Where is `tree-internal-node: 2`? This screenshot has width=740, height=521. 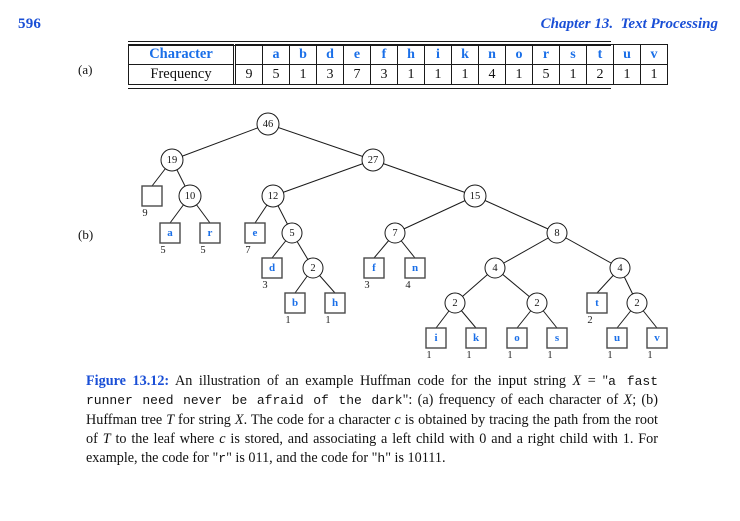
tree-internal-node: 2 is located at coordinates (313, 268).